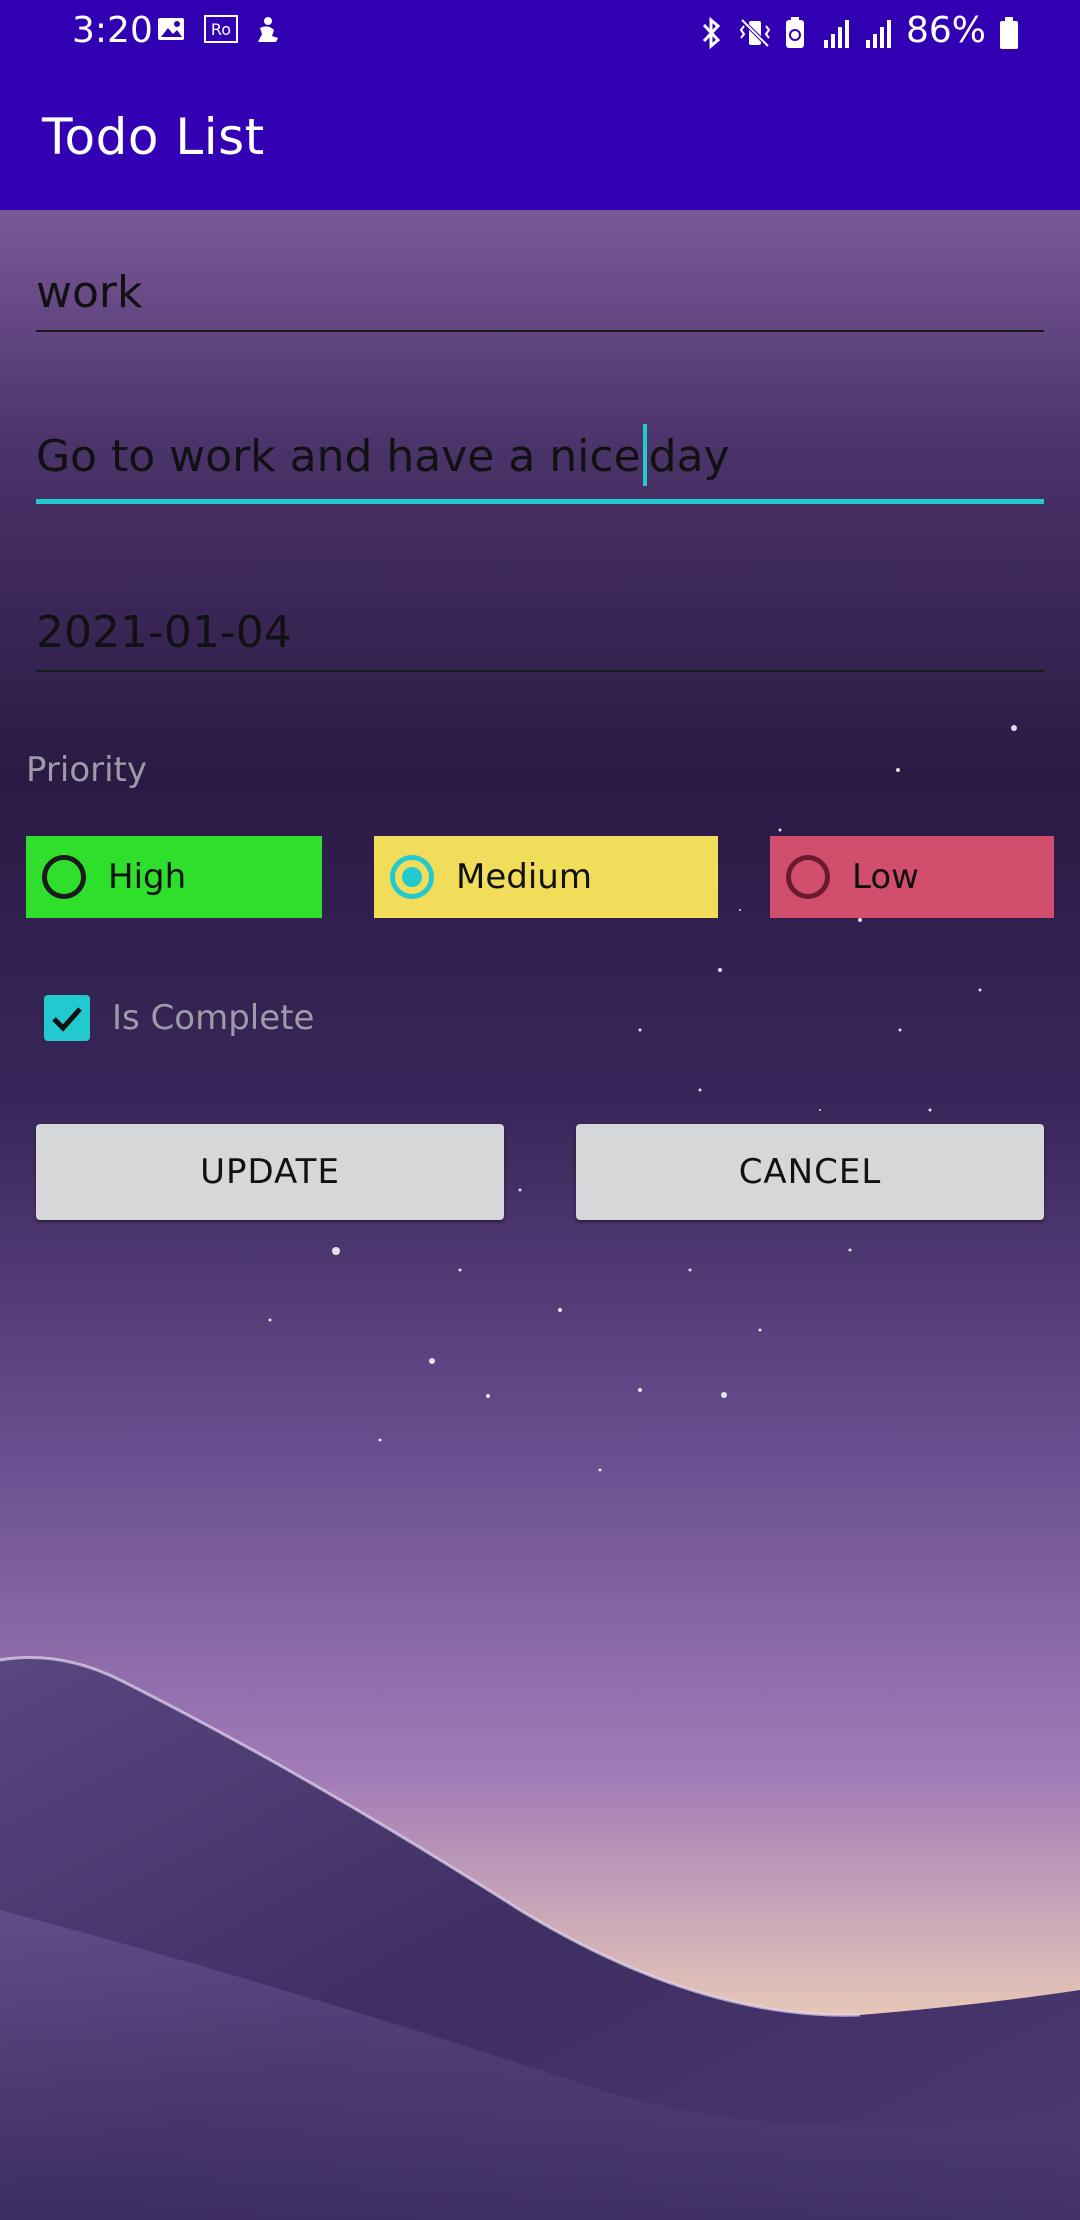 This screenshot has height=2220, width=1080. I want to click on description-text-before-caret: Go to work and have a nice, so click(338, 456).